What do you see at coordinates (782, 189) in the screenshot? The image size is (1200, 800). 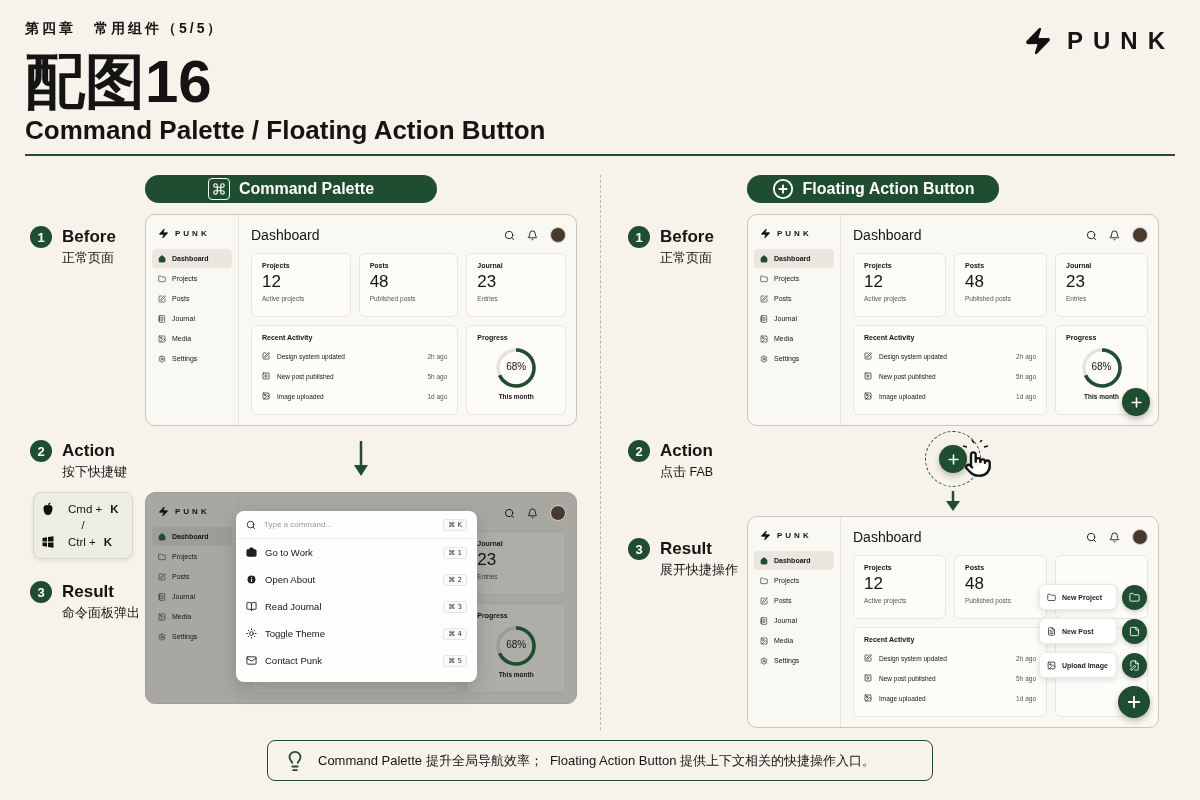 I see `plus-circle-icon` at bounding box center [782, 189].